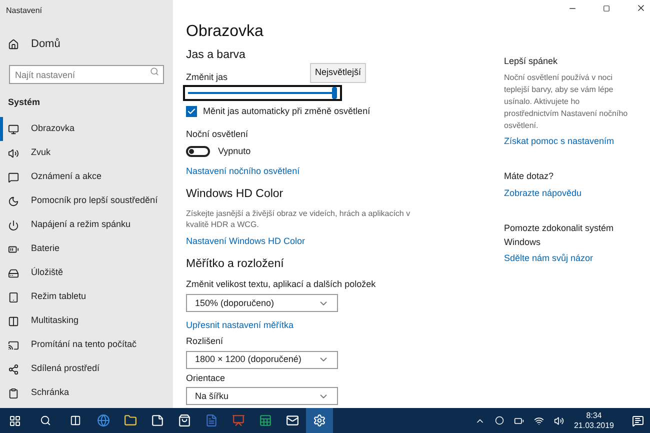  What do you see at coordinates (559, 421) in the screenshot?
I see `volume-icon` at bounding box center [559, 421].